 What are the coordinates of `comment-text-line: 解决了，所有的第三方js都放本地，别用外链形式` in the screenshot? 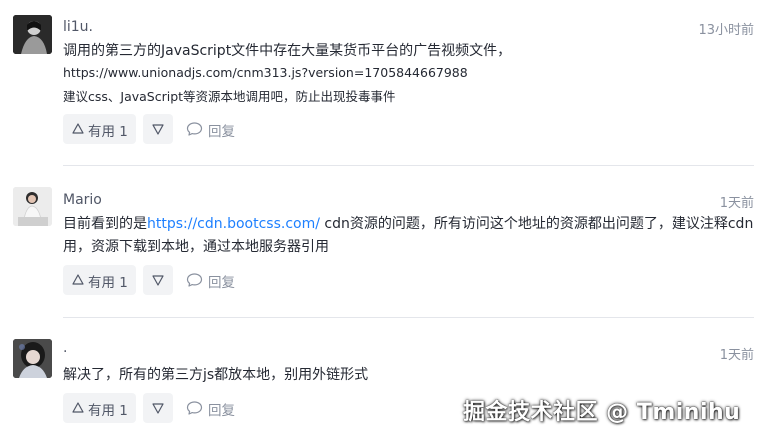 It's located at (216, 375).